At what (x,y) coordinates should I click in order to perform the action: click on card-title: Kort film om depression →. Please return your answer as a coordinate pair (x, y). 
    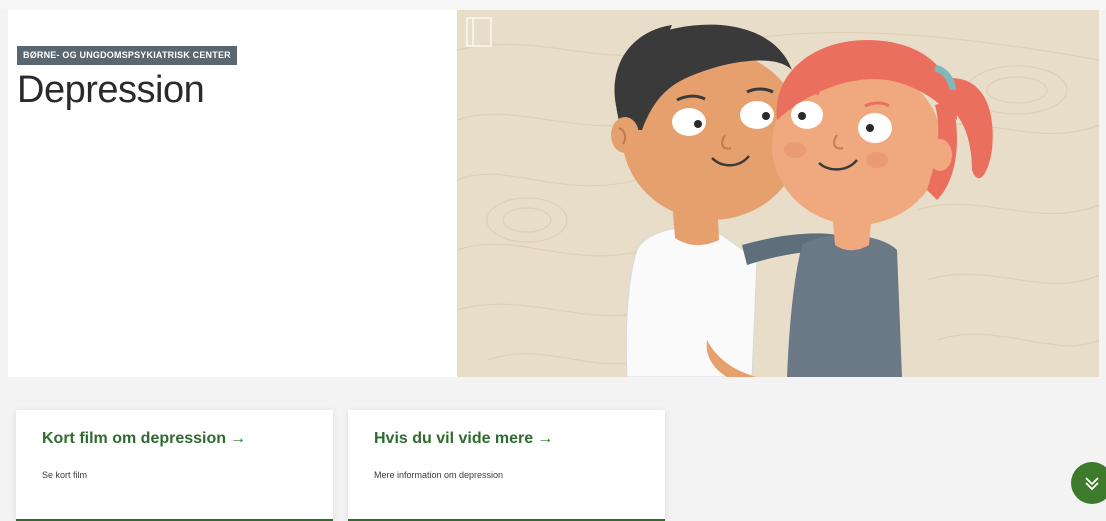
    Looking at the image, I should click on (144, 439).